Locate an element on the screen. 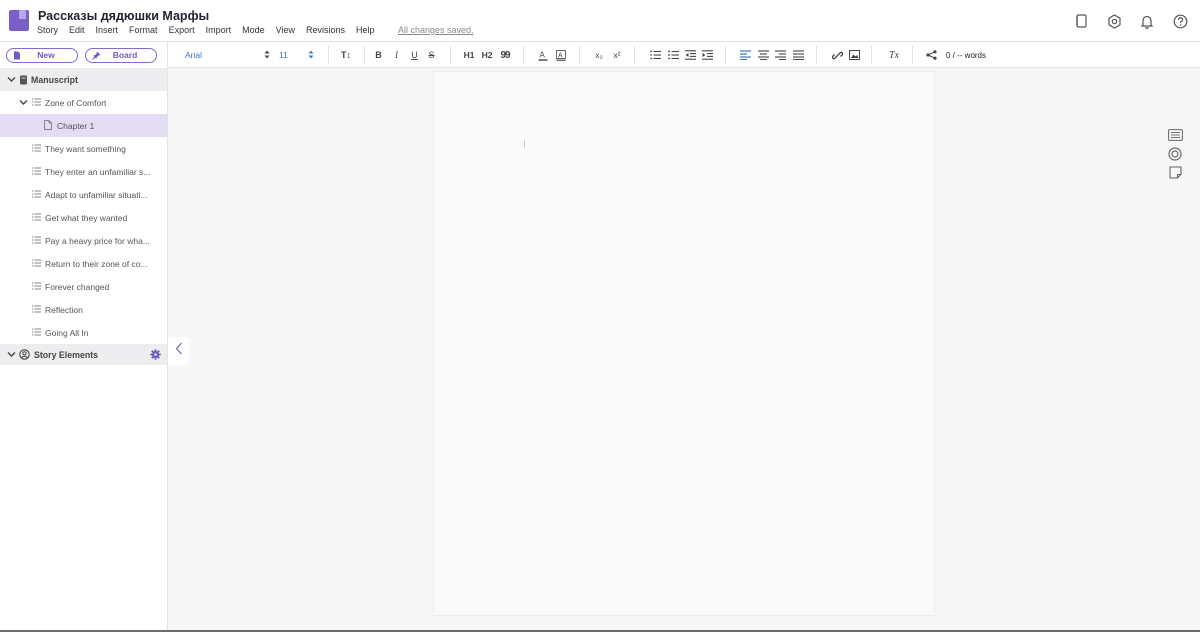 This screenshot has height=632, width=1200. highlight-color-icon: A is located at coordinates (561, 55).